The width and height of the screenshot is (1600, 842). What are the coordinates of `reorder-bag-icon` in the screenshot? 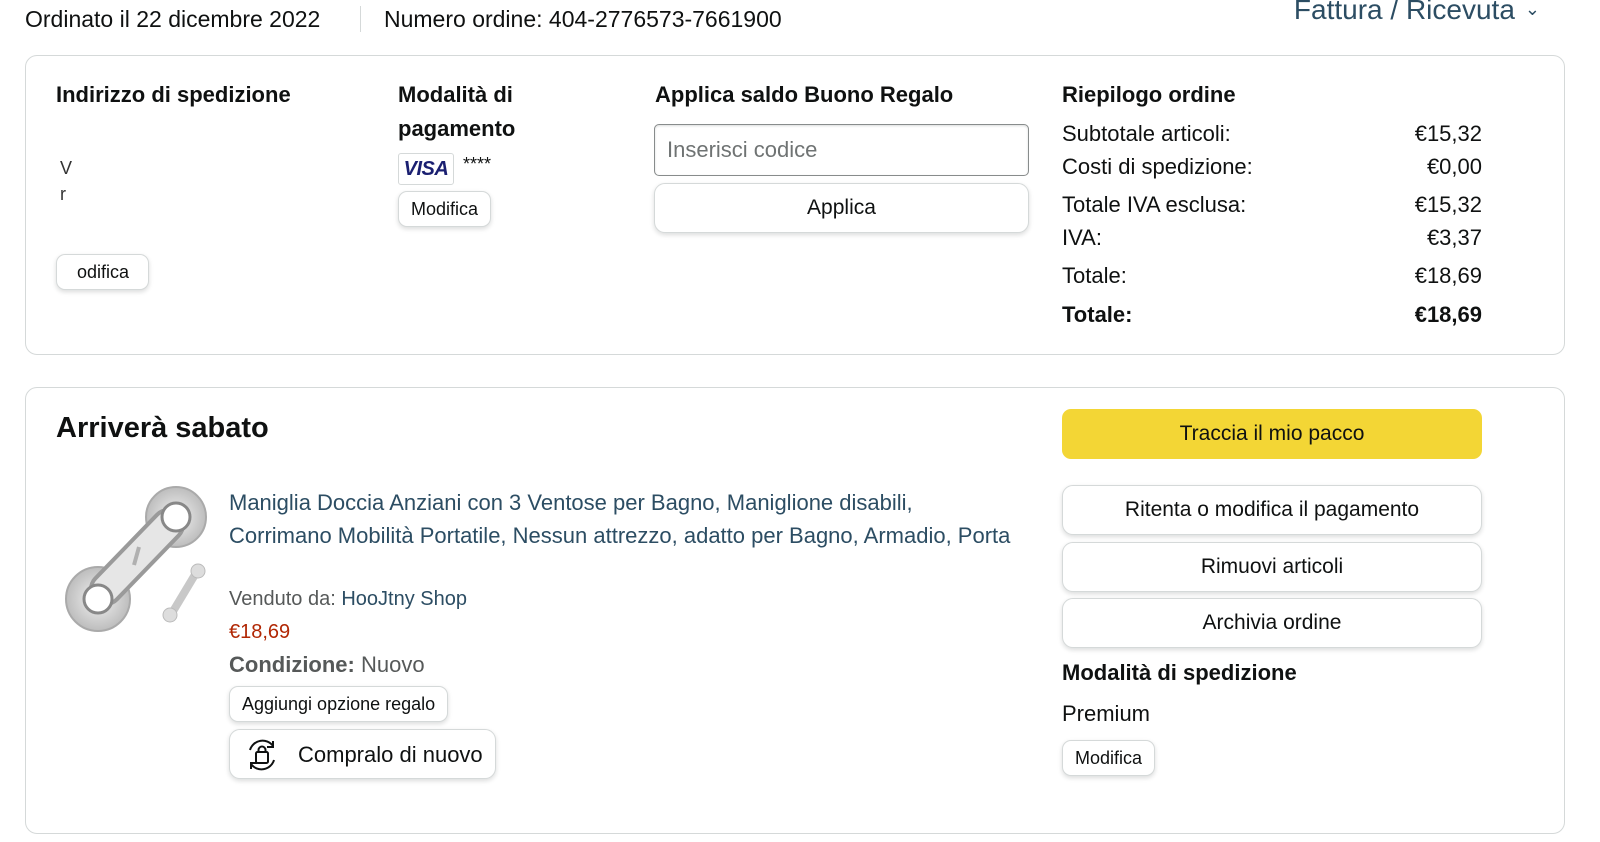 It's located at (262, 755).